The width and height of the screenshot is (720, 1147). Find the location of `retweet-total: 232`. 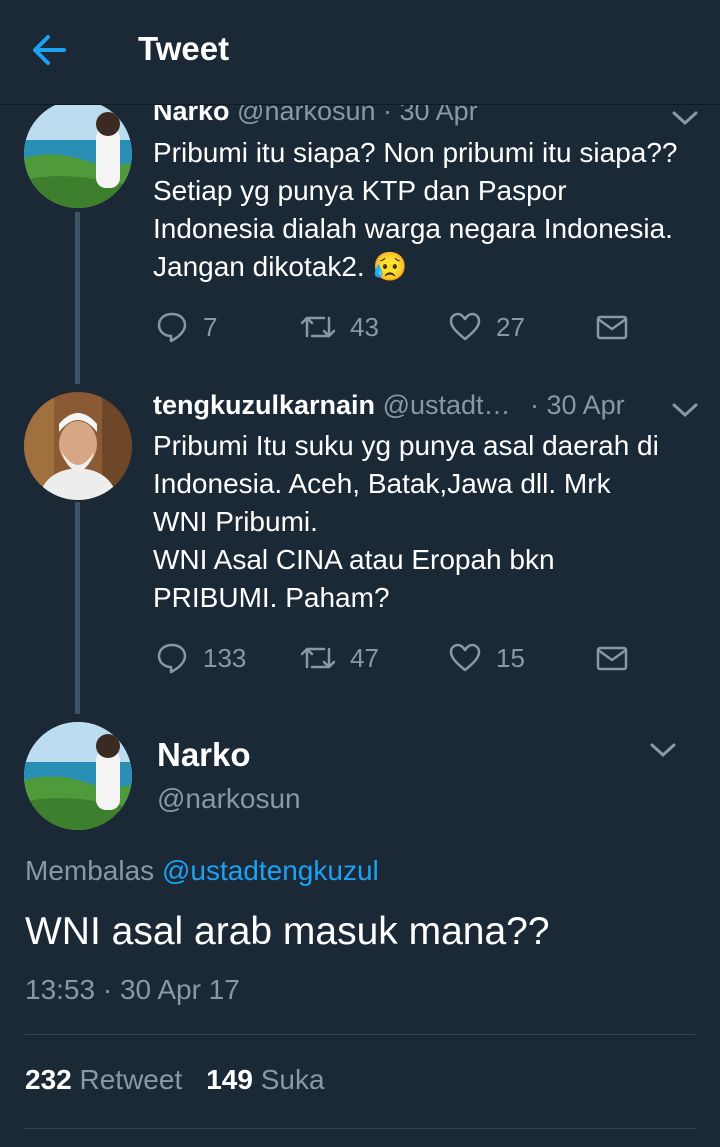

retweet-total: 232 is located at coordinates (48, 1079).